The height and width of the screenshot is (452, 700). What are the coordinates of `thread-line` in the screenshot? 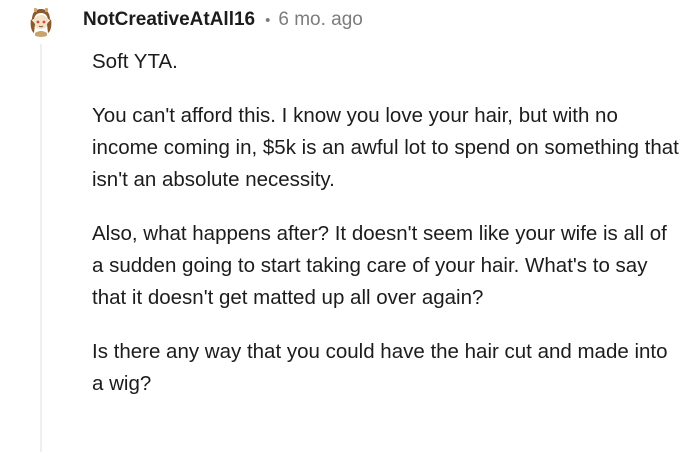 It's located at (41, 248).